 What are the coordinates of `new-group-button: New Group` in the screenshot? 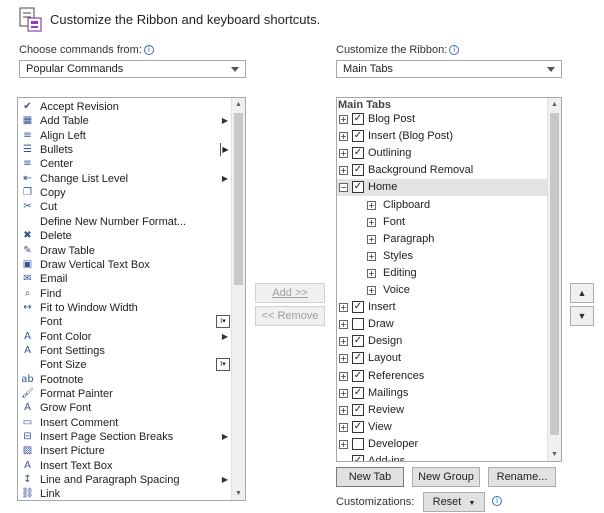 It's located at (446, 477).